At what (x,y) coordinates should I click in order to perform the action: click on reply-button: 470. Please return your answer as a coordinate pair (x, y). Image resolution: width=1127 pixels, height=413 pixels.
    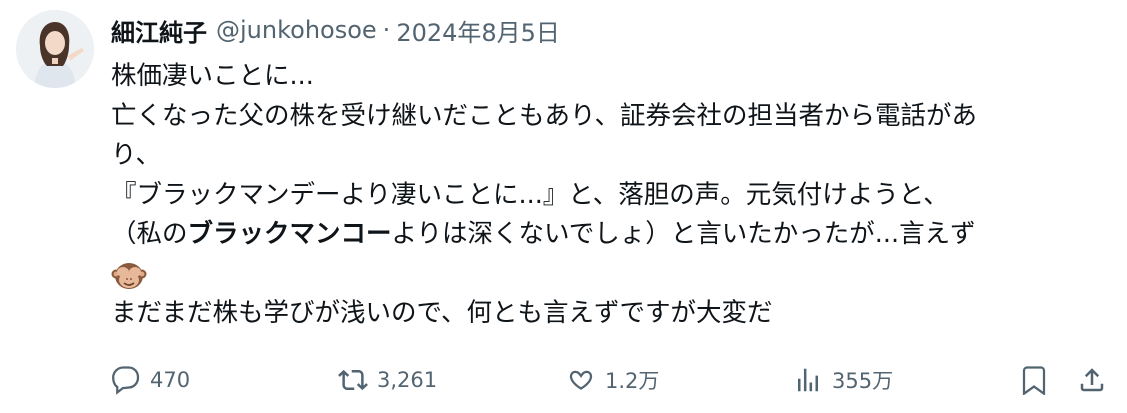
    Looking at the image, I should click on (150, 380).